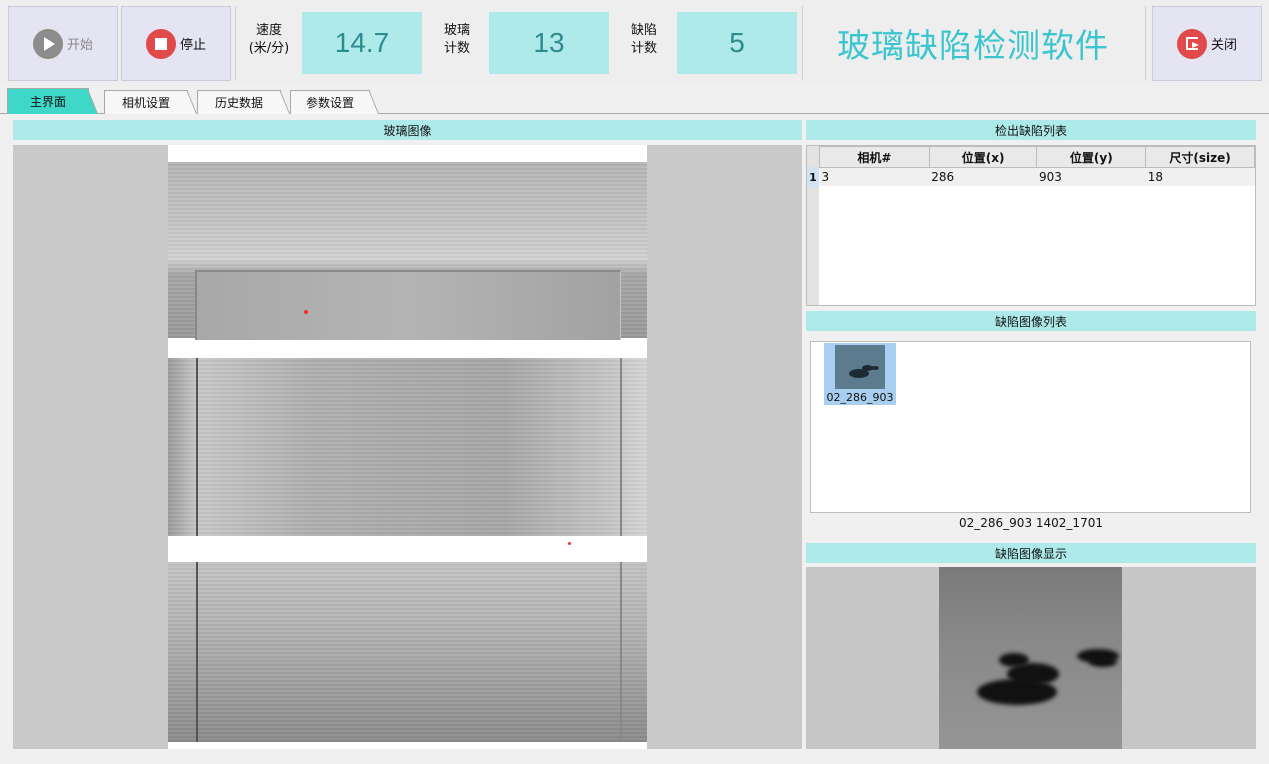 The image size is (1269, 764). Describe the element at coordinates (362, 43) in the screenshot. I see `speed-value: 14.7` at that location.